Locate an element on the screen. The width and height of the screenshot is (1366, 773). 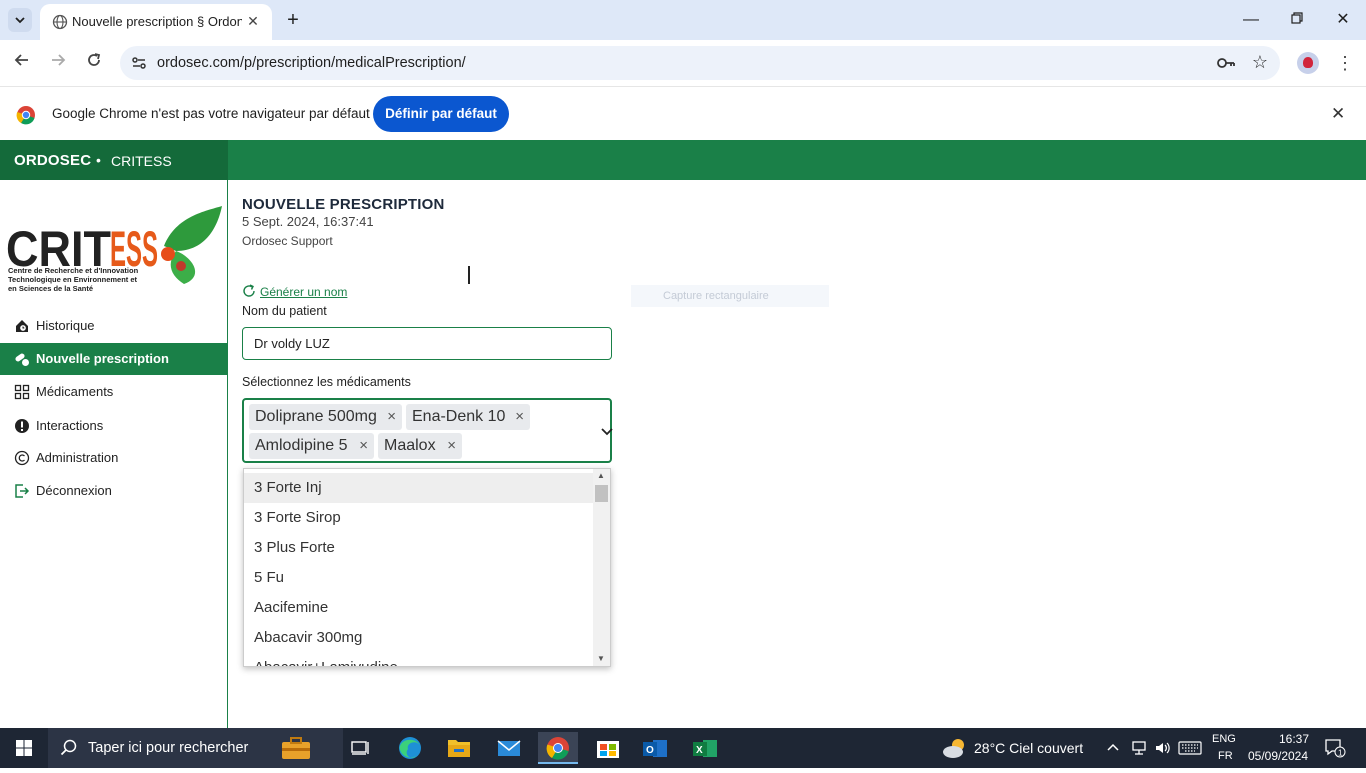
tab-search-button is located at coordinates (20, 20).